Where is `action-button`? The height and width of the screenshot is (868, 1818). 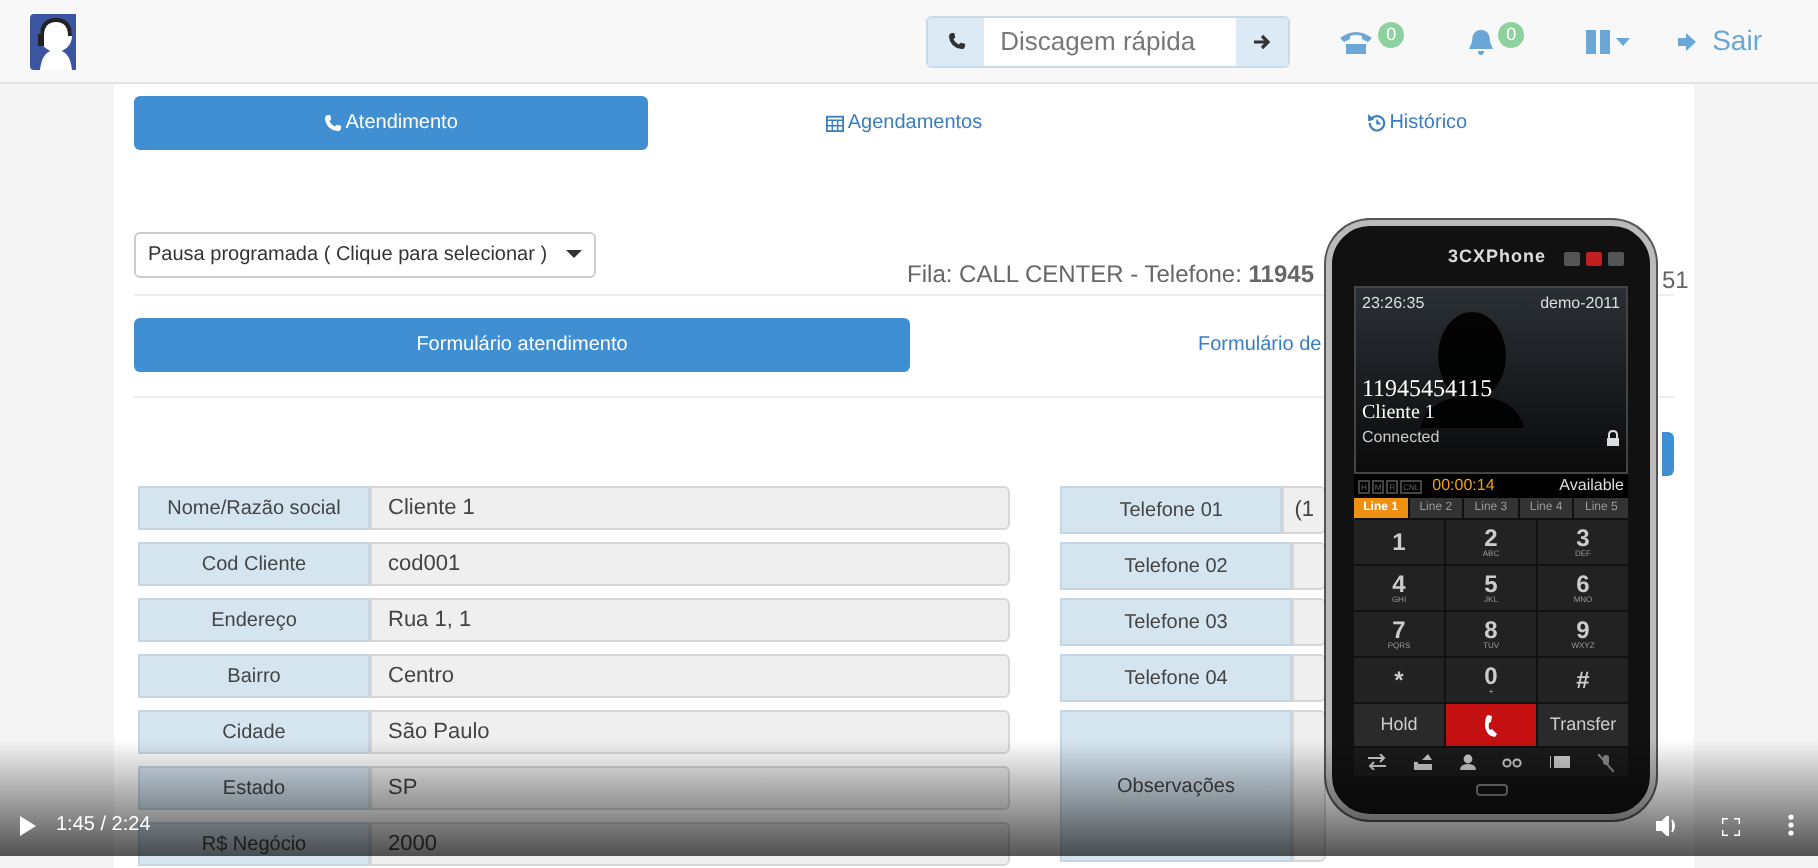 action-button is located at coordinates (1668, 454).